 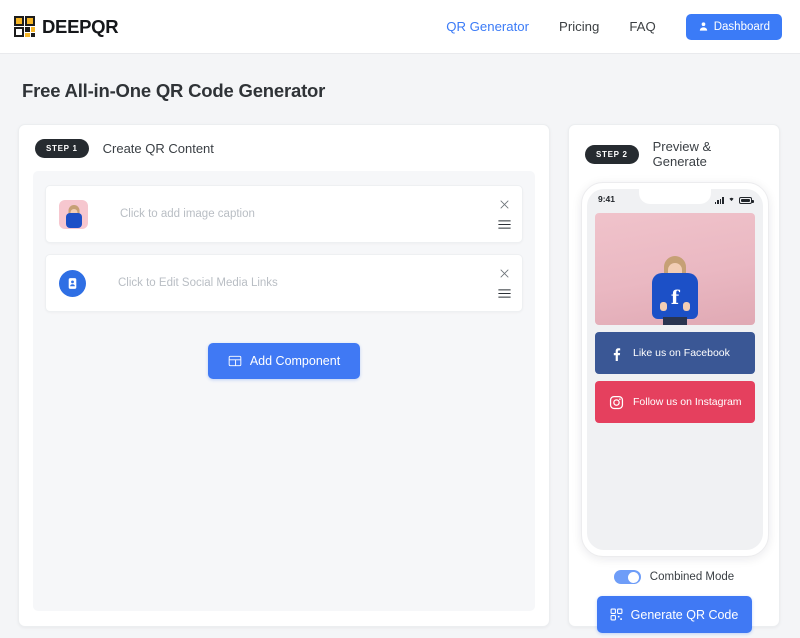 I want to click on qr-code-icon, so click(x=616, y=614).